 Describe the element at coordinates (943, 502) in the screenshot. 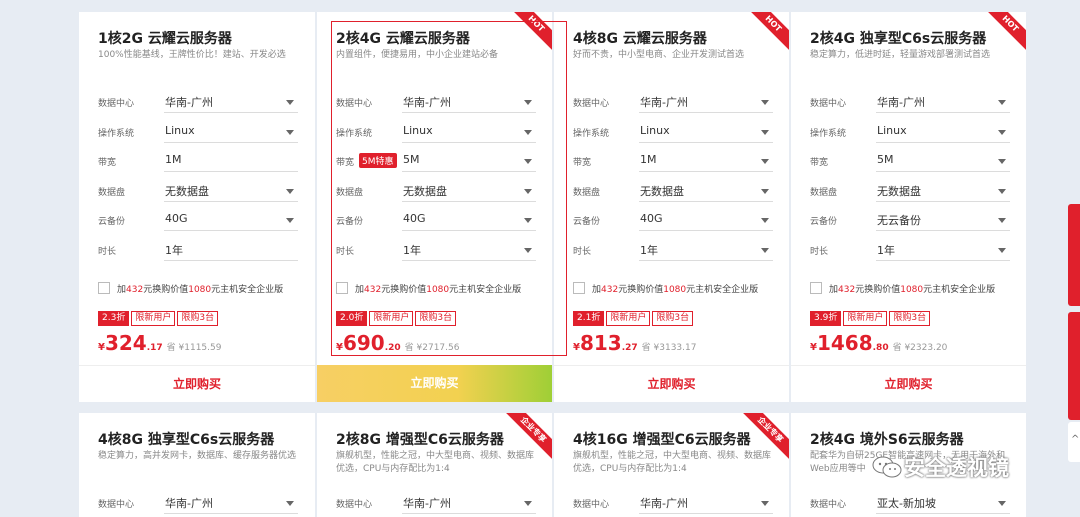

I see `config-select: 亚太-新加坡` at that location.